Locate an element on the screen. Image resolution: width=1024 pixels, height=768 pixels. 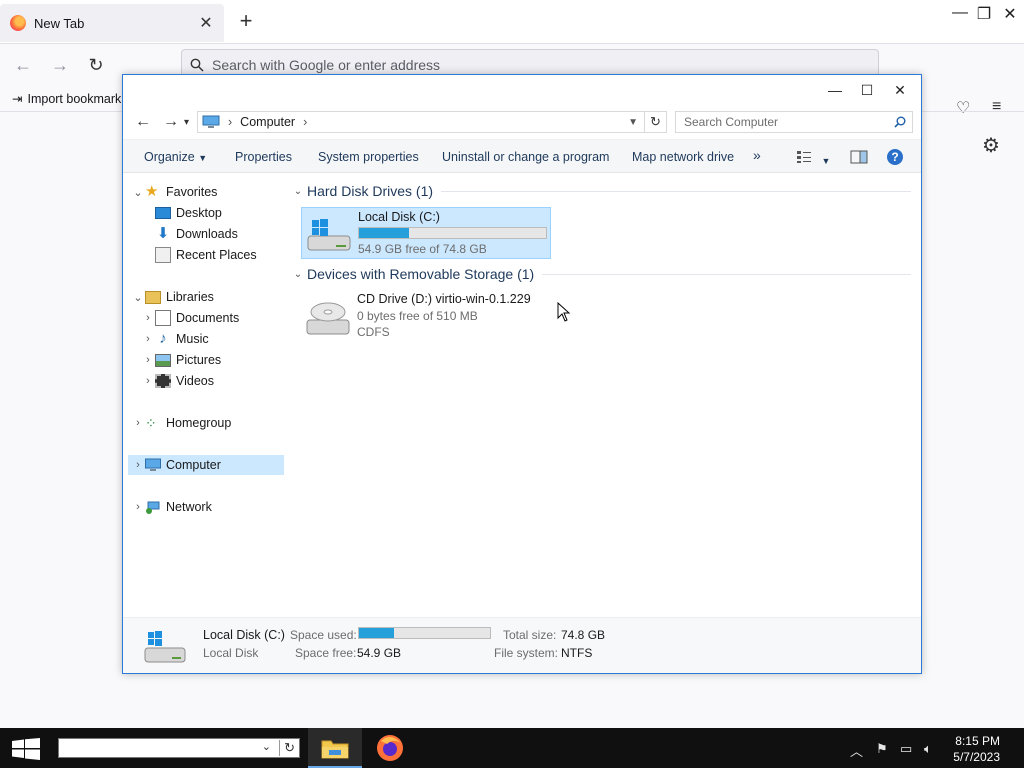
group-divider is located at coordinates (676, 191).